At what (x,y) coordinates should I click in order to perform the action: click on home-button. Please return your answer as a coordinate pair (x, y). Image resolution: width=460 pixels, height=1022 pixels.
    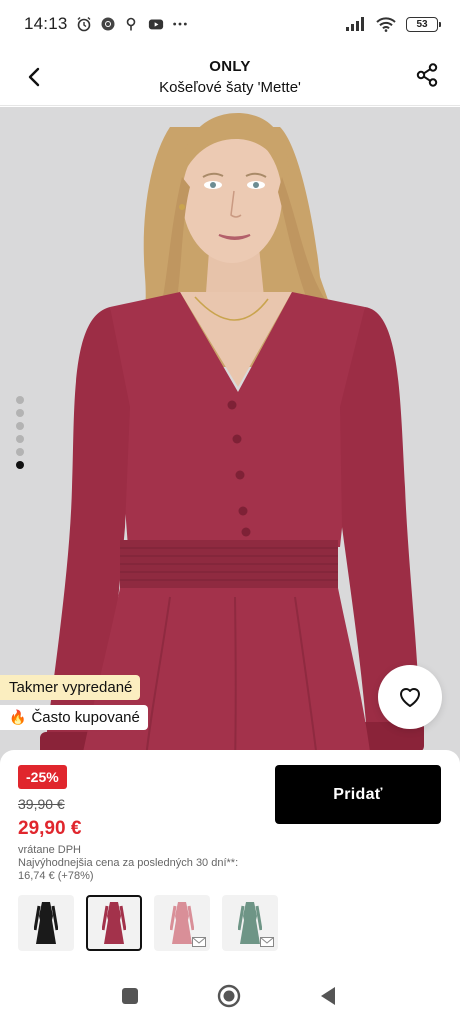
    Looking at the image, I should click on (229, 996).